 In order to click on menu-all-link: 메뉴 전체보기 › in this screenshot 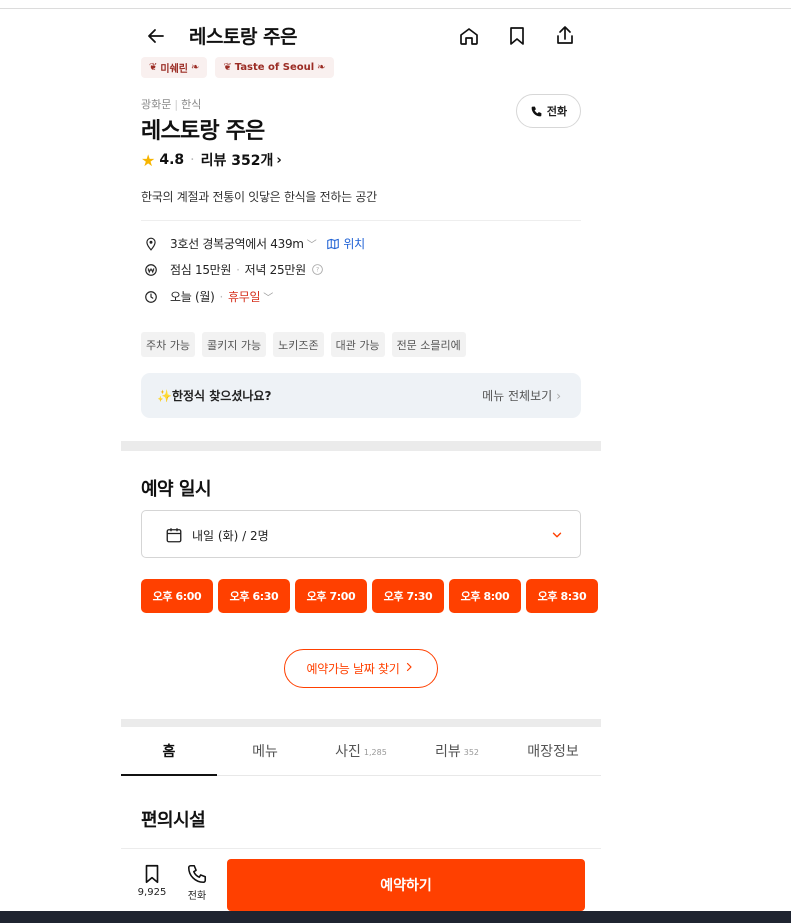, I will do `click(521, 395)`.